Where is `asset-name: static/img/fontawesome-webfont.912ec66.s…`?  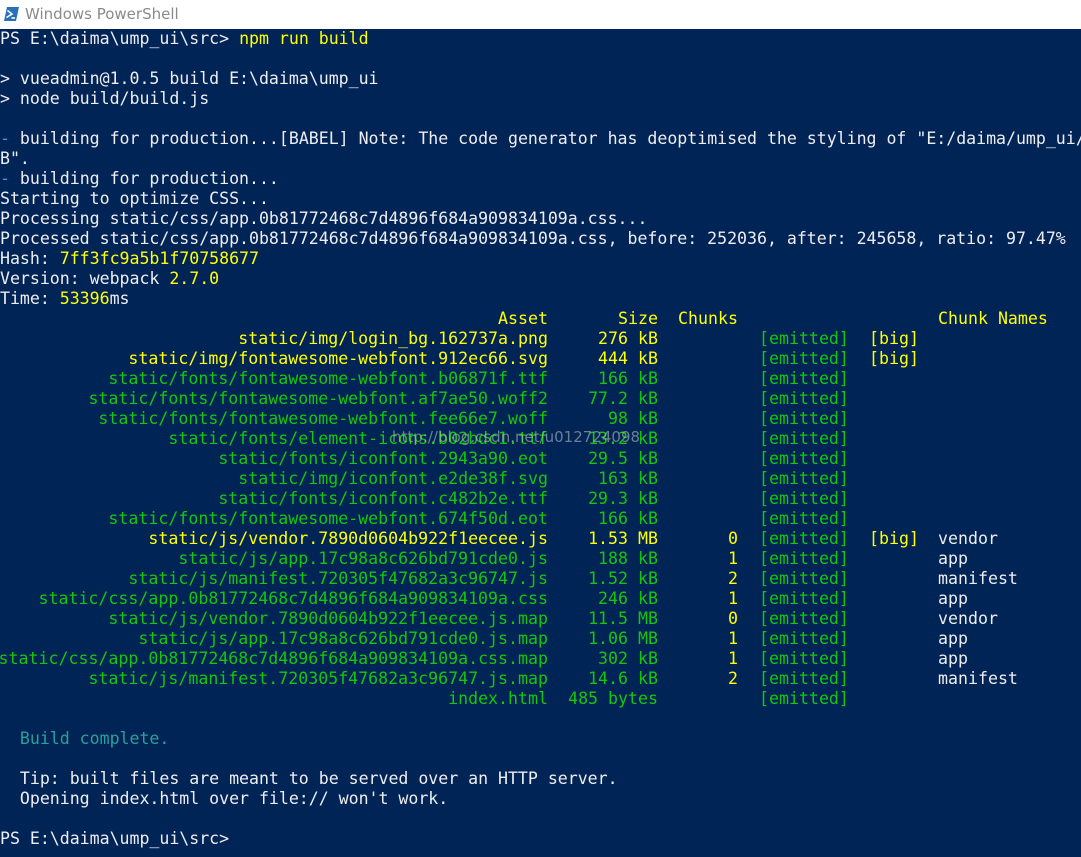 asset-name: static/img/fontawesome-webfont.912ec66.s… is located at coordinates (338, 358).